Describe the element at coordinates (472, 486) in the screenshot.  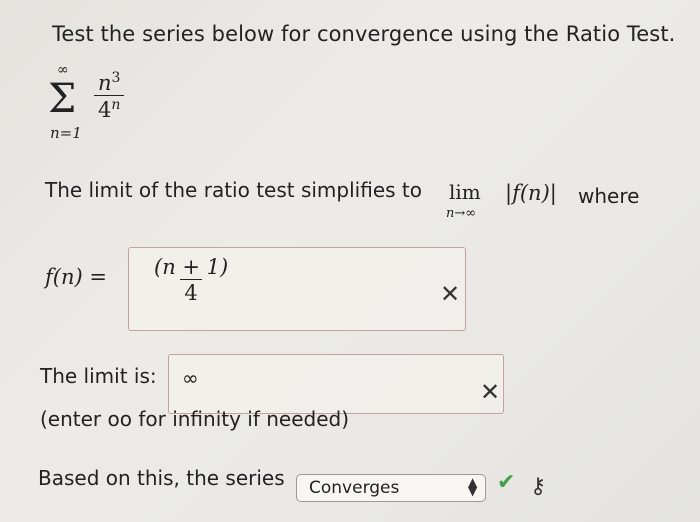
I see `select-arrows-icon: ▲ ▼` at that location.